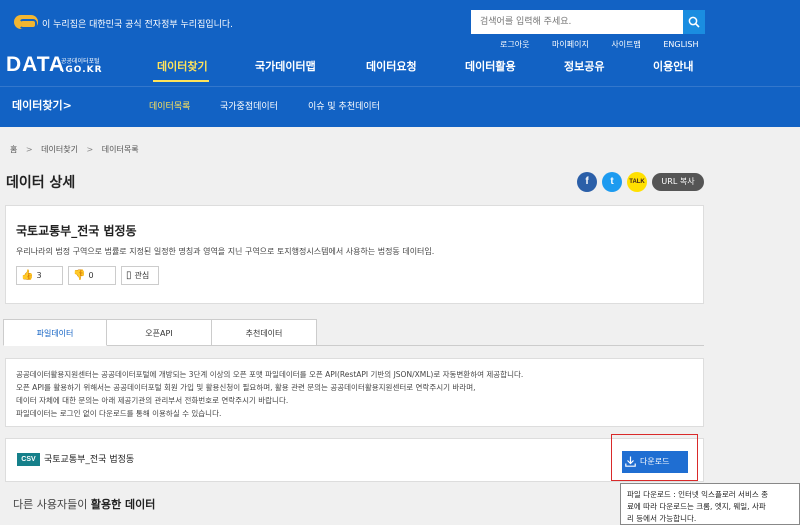 The width and height of the screenshot is (800, 525). What do you see at coordinates (698, 494) in the screenshot?
I see `tooltip-line: 파일 다운로드 : 인터넷 익스플로러 서비스 종` at bounding box center [698, 494].